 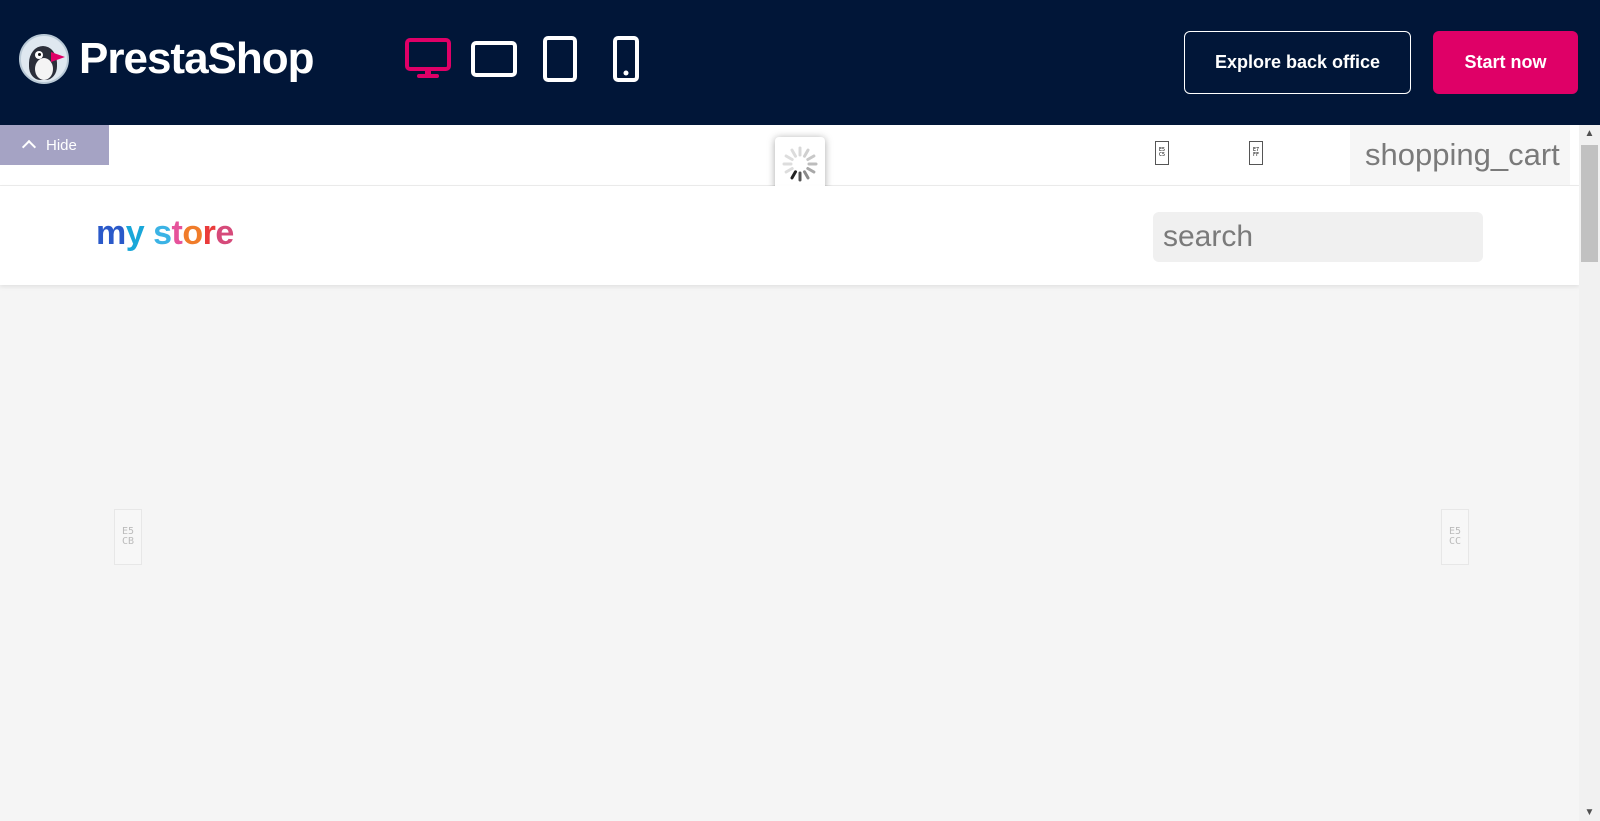 I want to click on scroll-down-icon: ▼, so click(x=1589, y=812).